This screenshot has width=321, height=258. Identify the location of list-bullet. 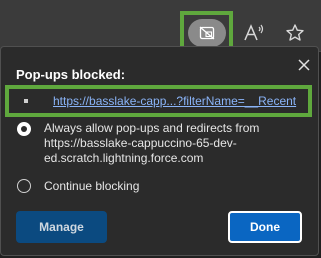
(26, 101).